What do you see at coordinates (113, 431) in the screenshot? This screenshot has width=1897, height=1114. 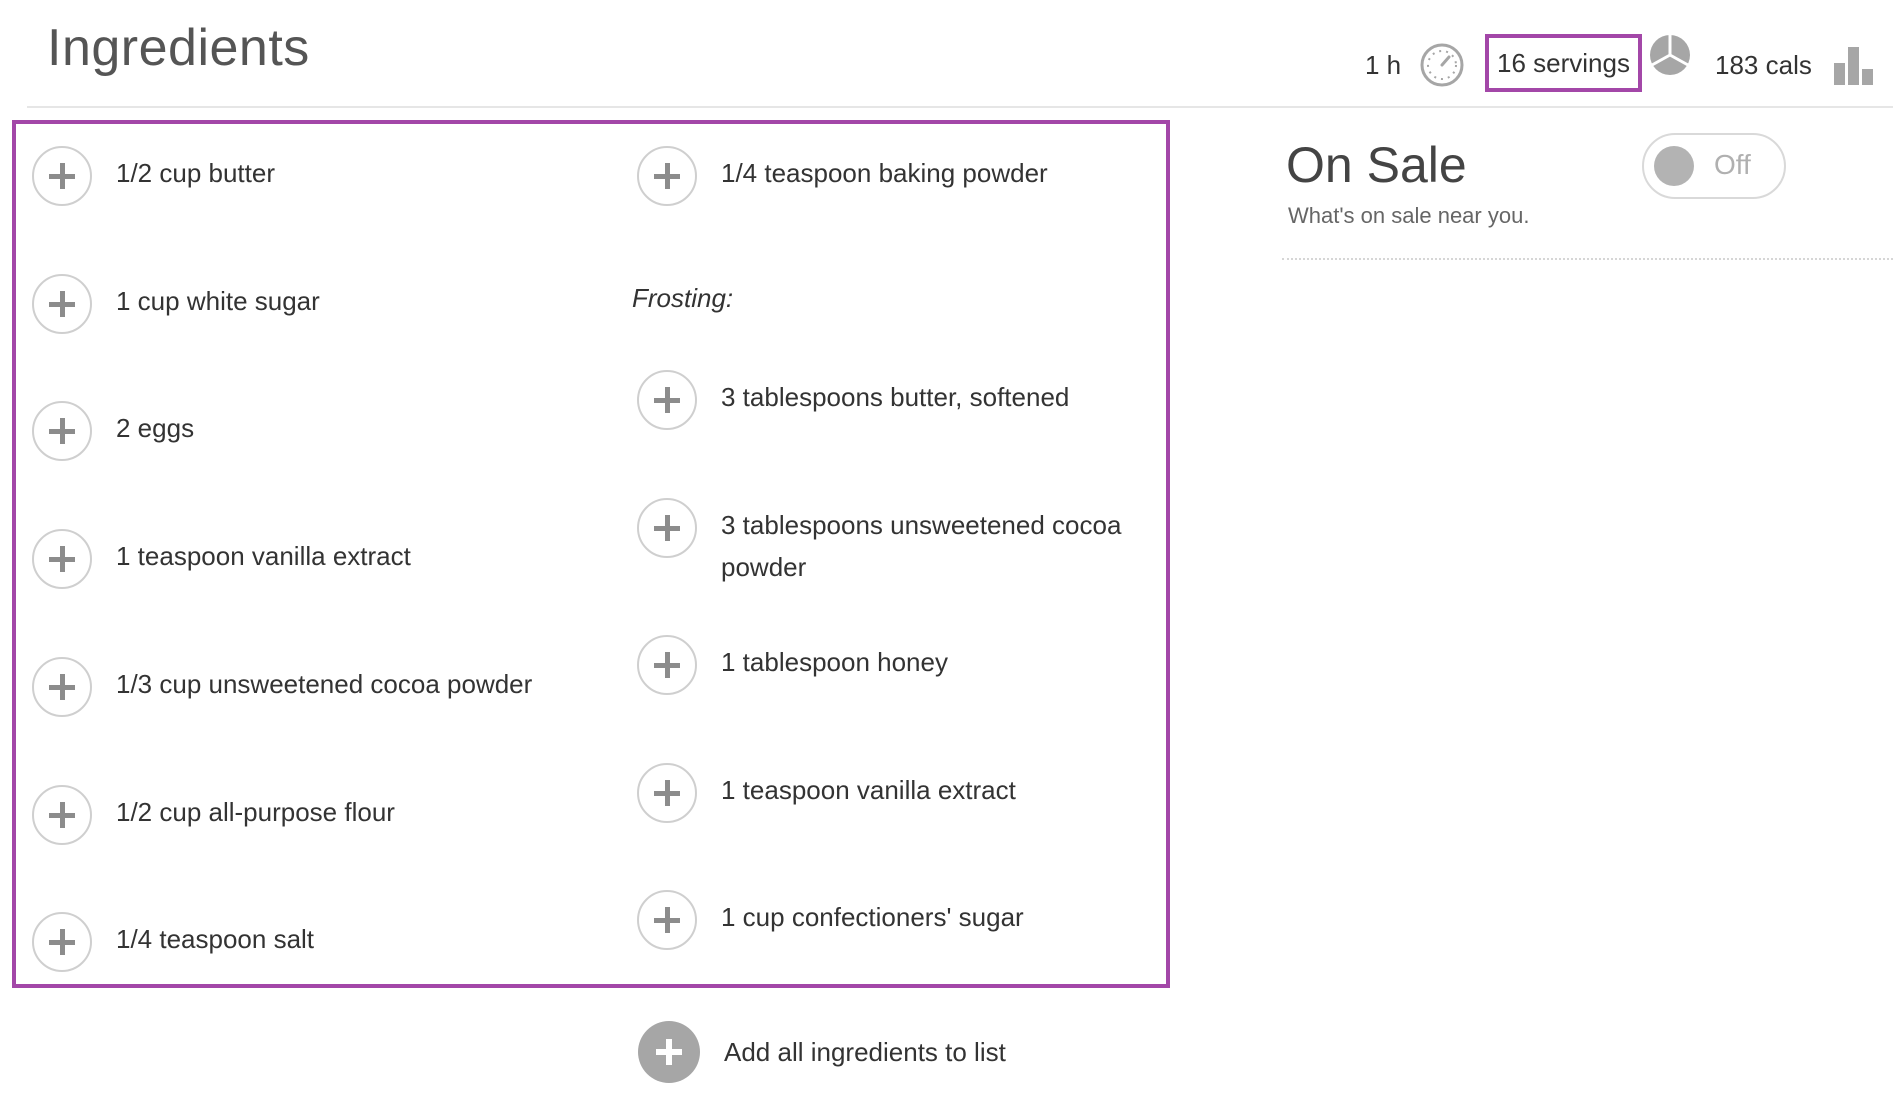 I see `ingredient-item: 2 eggs` at bounding box center [113, 431].